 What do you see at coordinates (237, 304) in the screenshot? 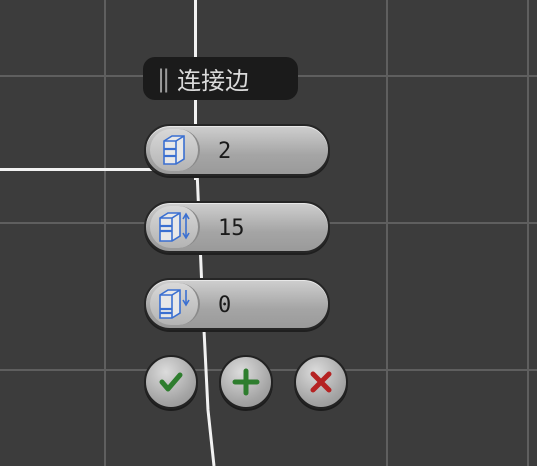
I see `slide-field: 0` at bounding box center [237, 304].